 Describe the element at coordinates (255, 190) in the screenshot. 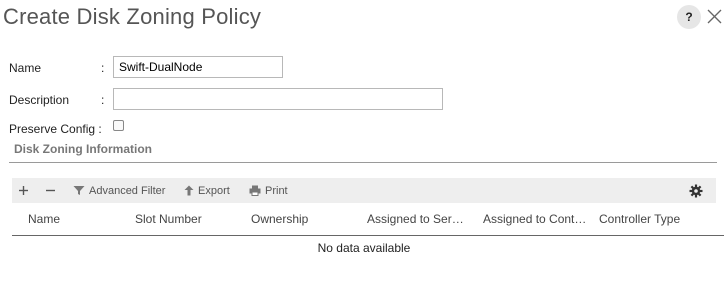

I see `print-icon` at that location.